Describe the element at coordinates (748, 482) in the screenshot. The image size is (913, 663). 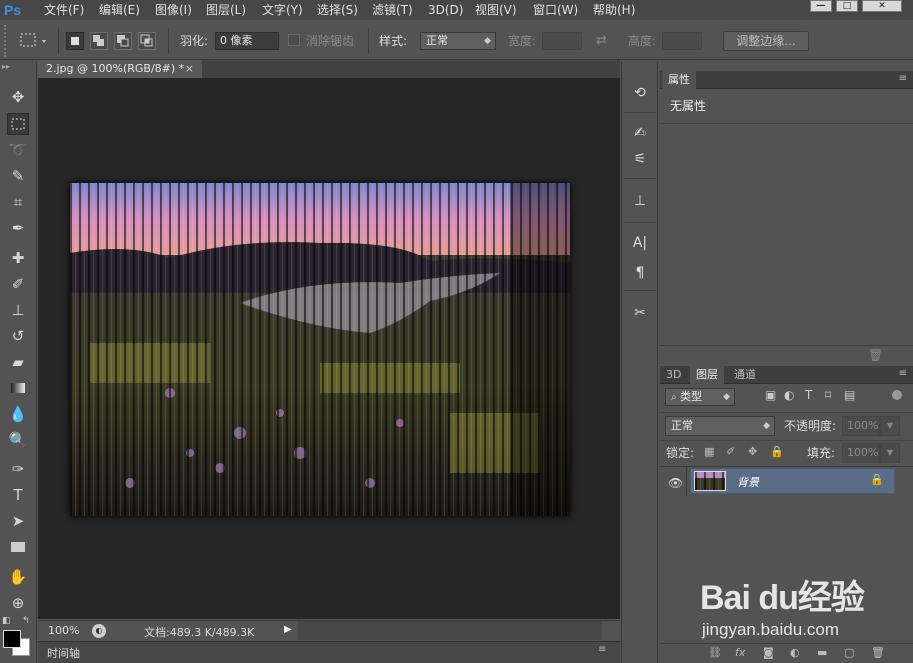
I see `layer-name: 背景` at that location.